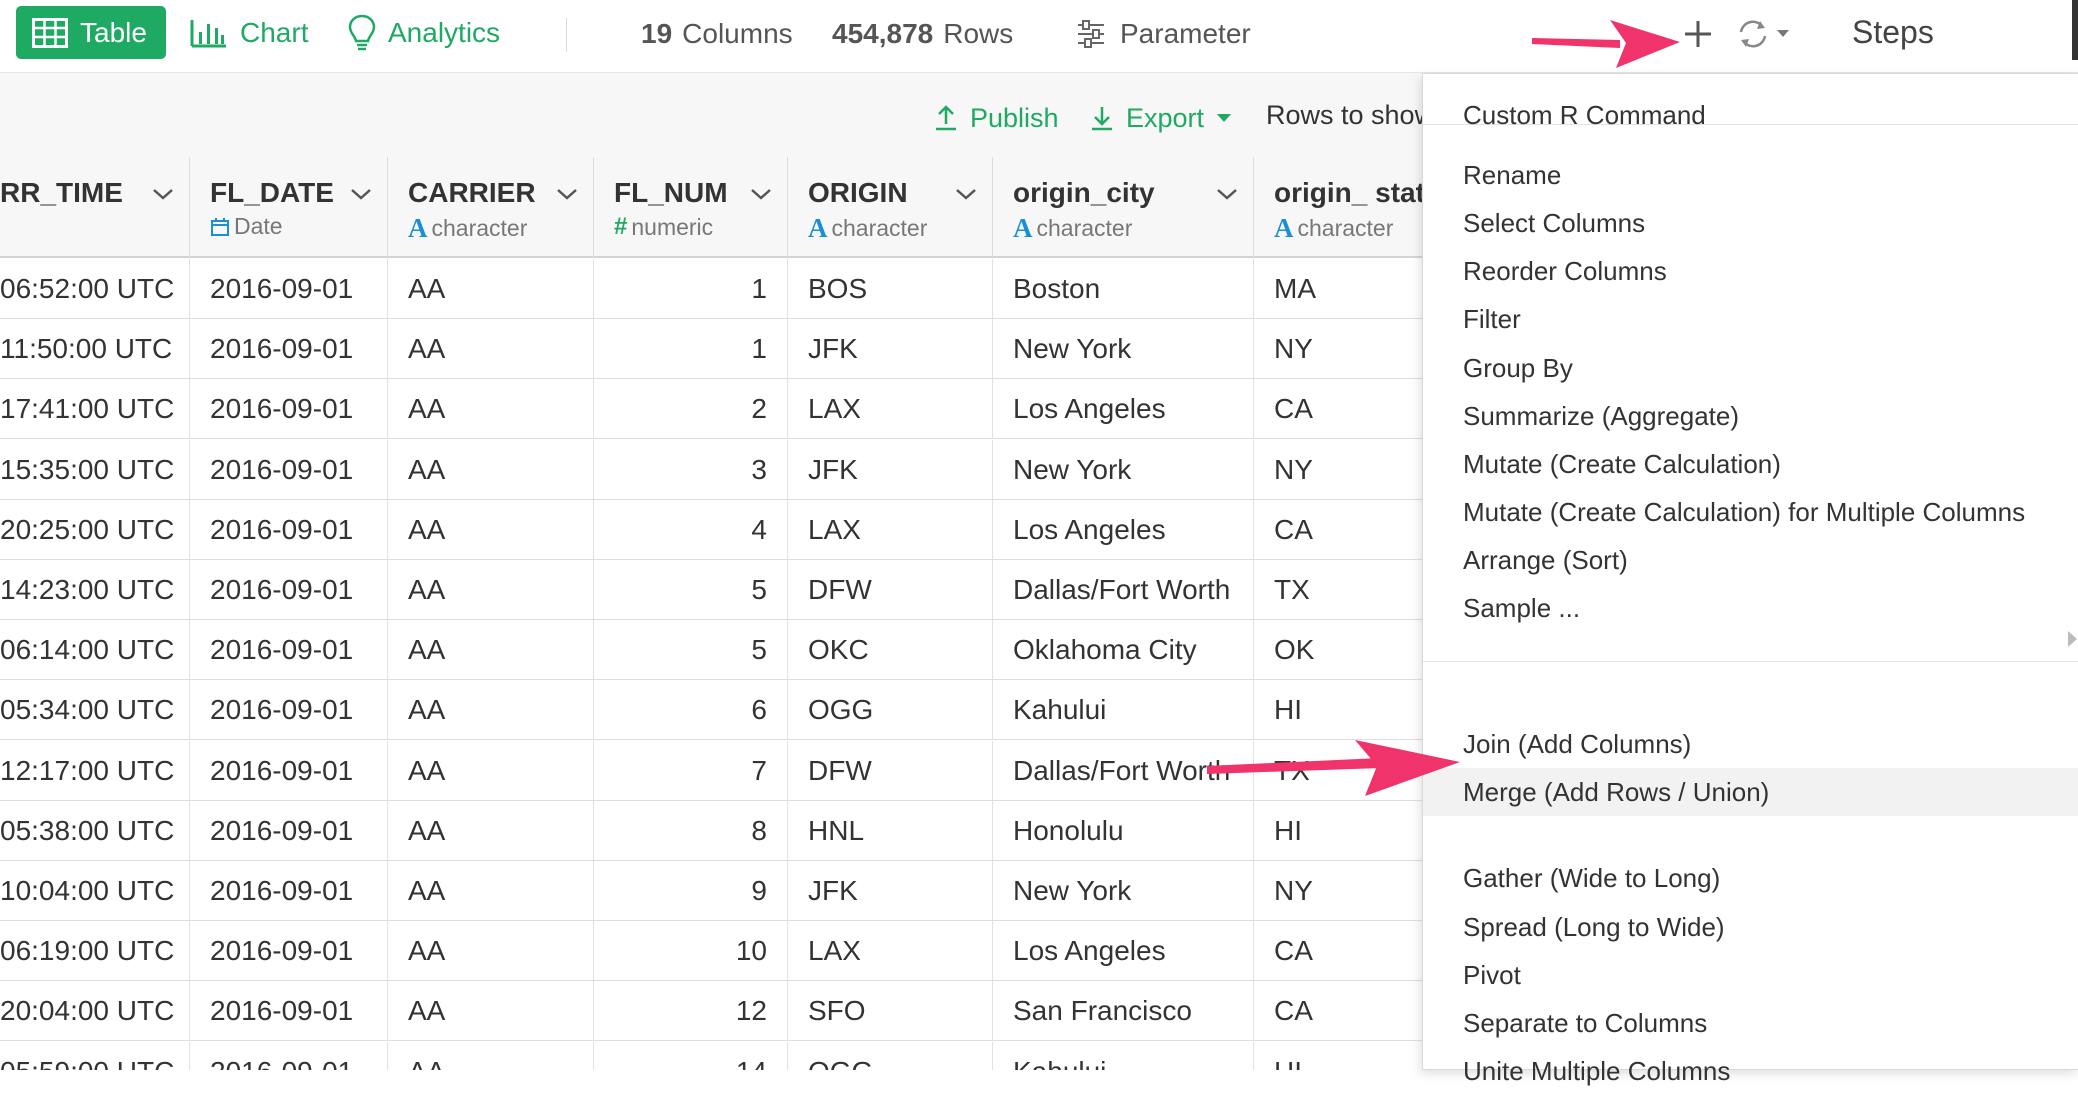  I want to click on column-header: FL_NUM # numeric, so click(691, 207).